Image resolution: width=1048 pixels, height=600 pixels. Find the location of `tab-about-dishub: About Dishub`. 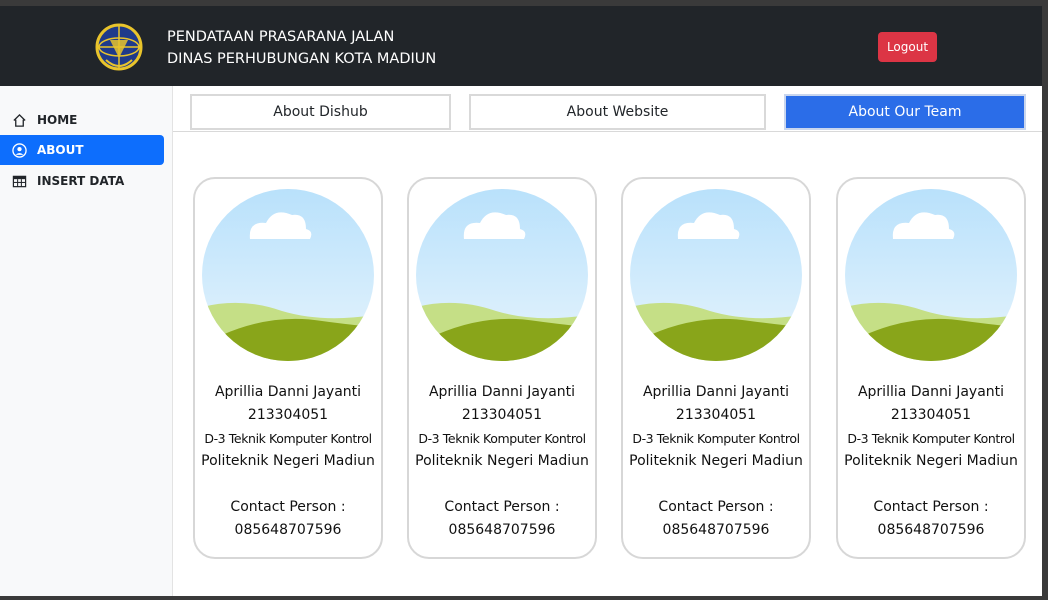

tab-about-dishub: About Dishub is located at coordinates (320, 112).